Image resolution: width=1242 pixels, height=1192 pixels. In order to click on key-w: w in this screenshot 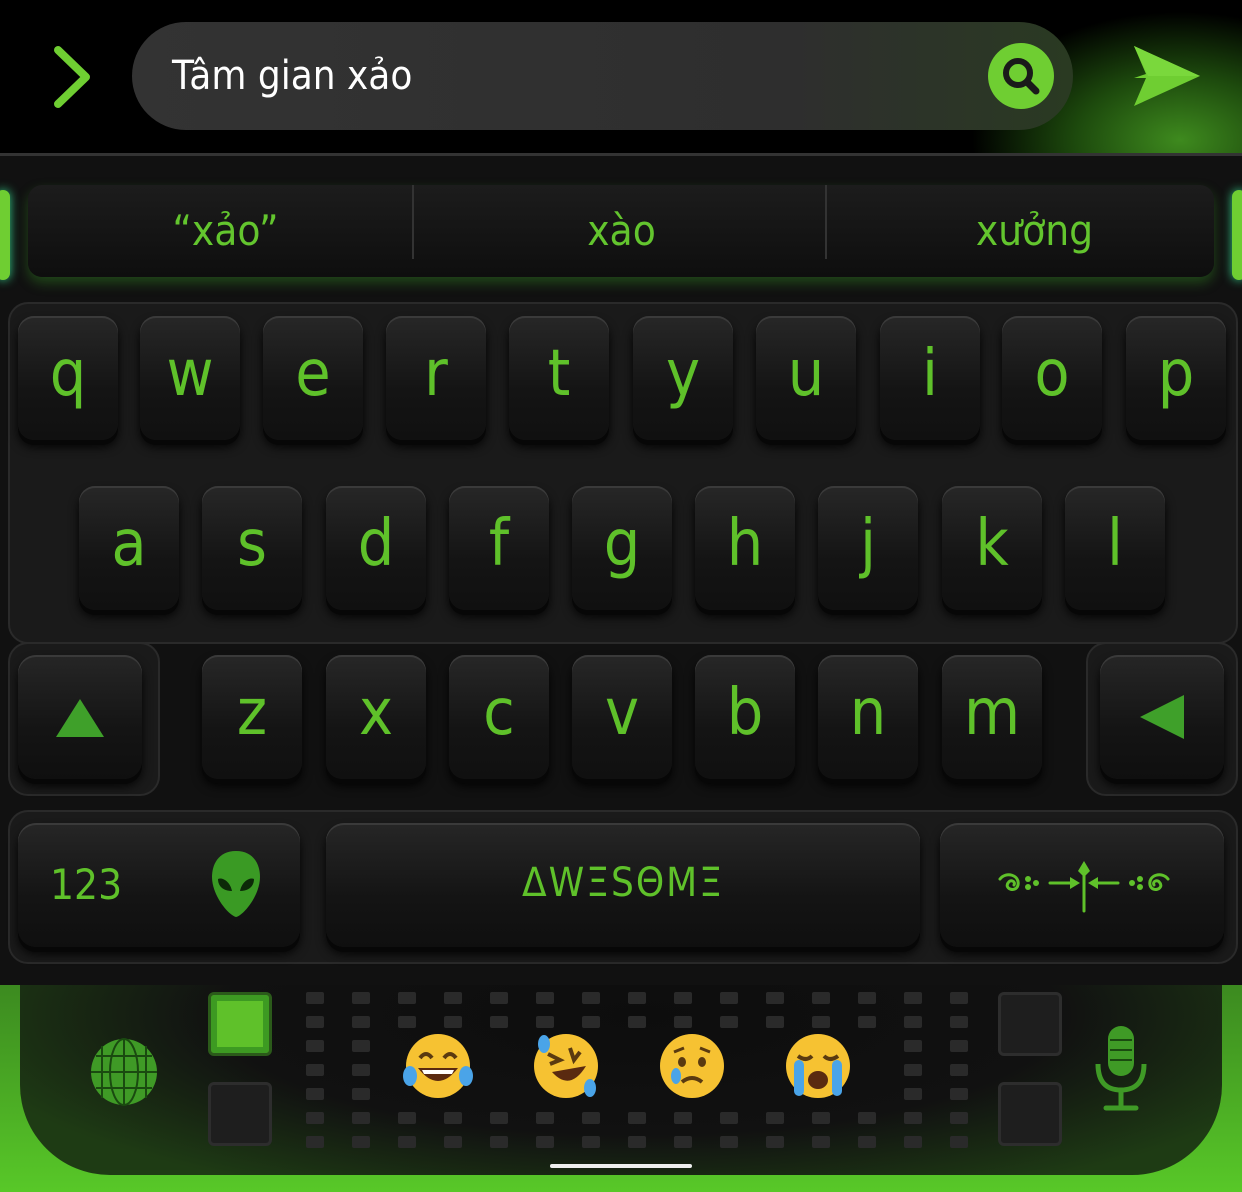, I will do `click(190, 378)`.